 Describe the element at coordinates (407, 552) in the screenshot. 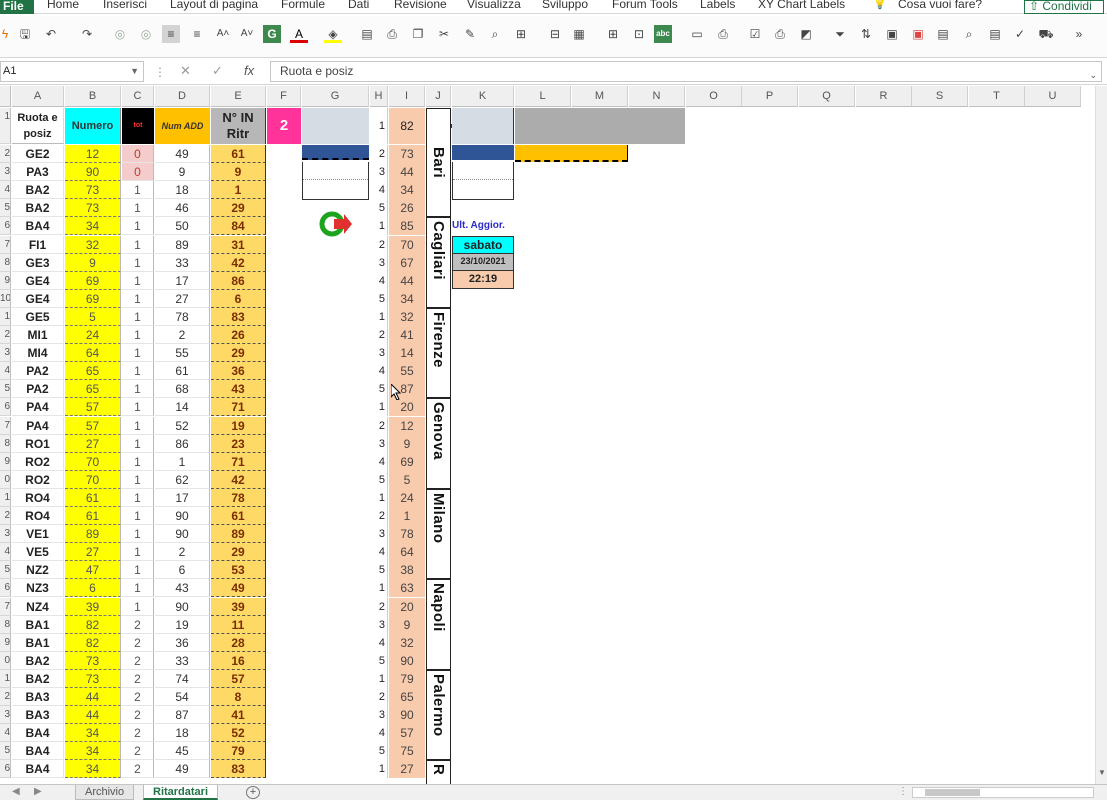

I see `cell-i-number: 64` at that location.